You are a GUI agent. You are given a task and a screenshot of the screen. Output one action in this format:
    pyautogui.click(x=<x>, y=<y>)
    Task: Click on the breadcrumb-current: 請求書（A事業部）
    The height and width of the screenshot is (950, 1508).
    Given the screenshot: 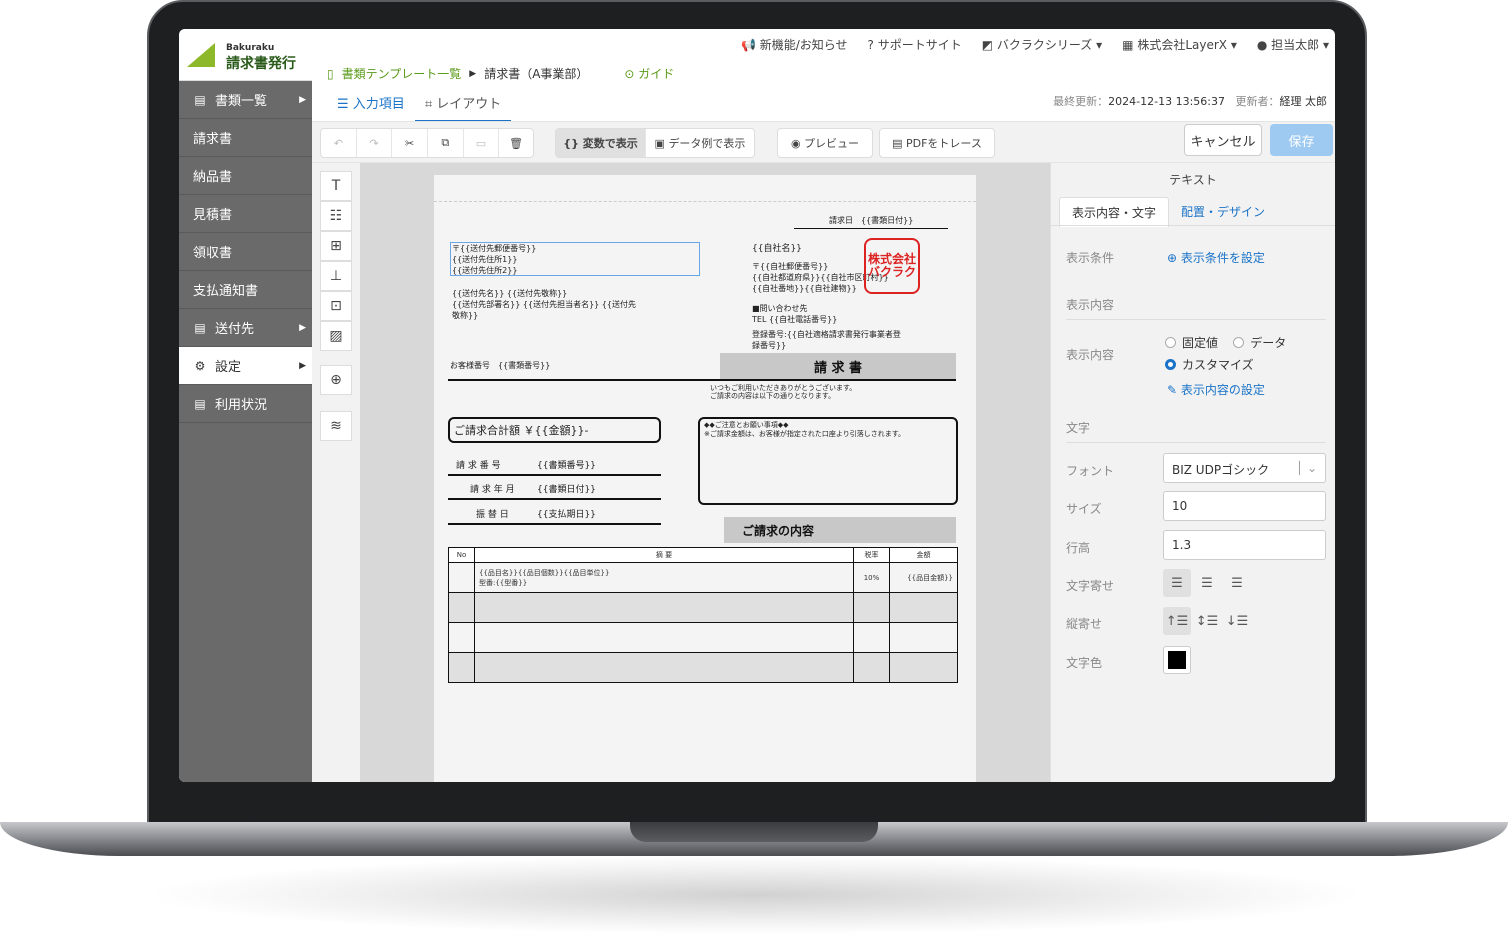 What is the action you would take?
    pyautogui.click(x=536, y=74)
    